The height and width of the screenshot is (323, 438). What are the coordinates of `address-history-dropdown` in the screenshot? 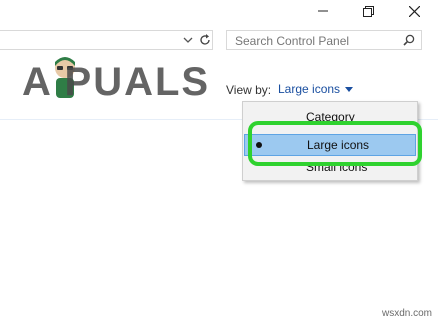 It's located at (188, 40).